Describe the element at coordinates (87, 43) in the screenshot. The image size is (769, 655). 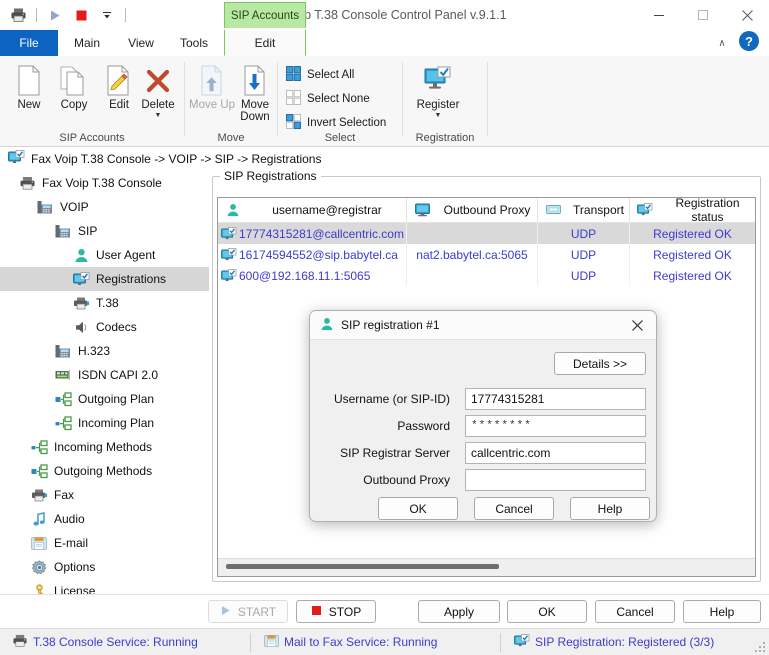
I see `tab-main: Main` at that location.